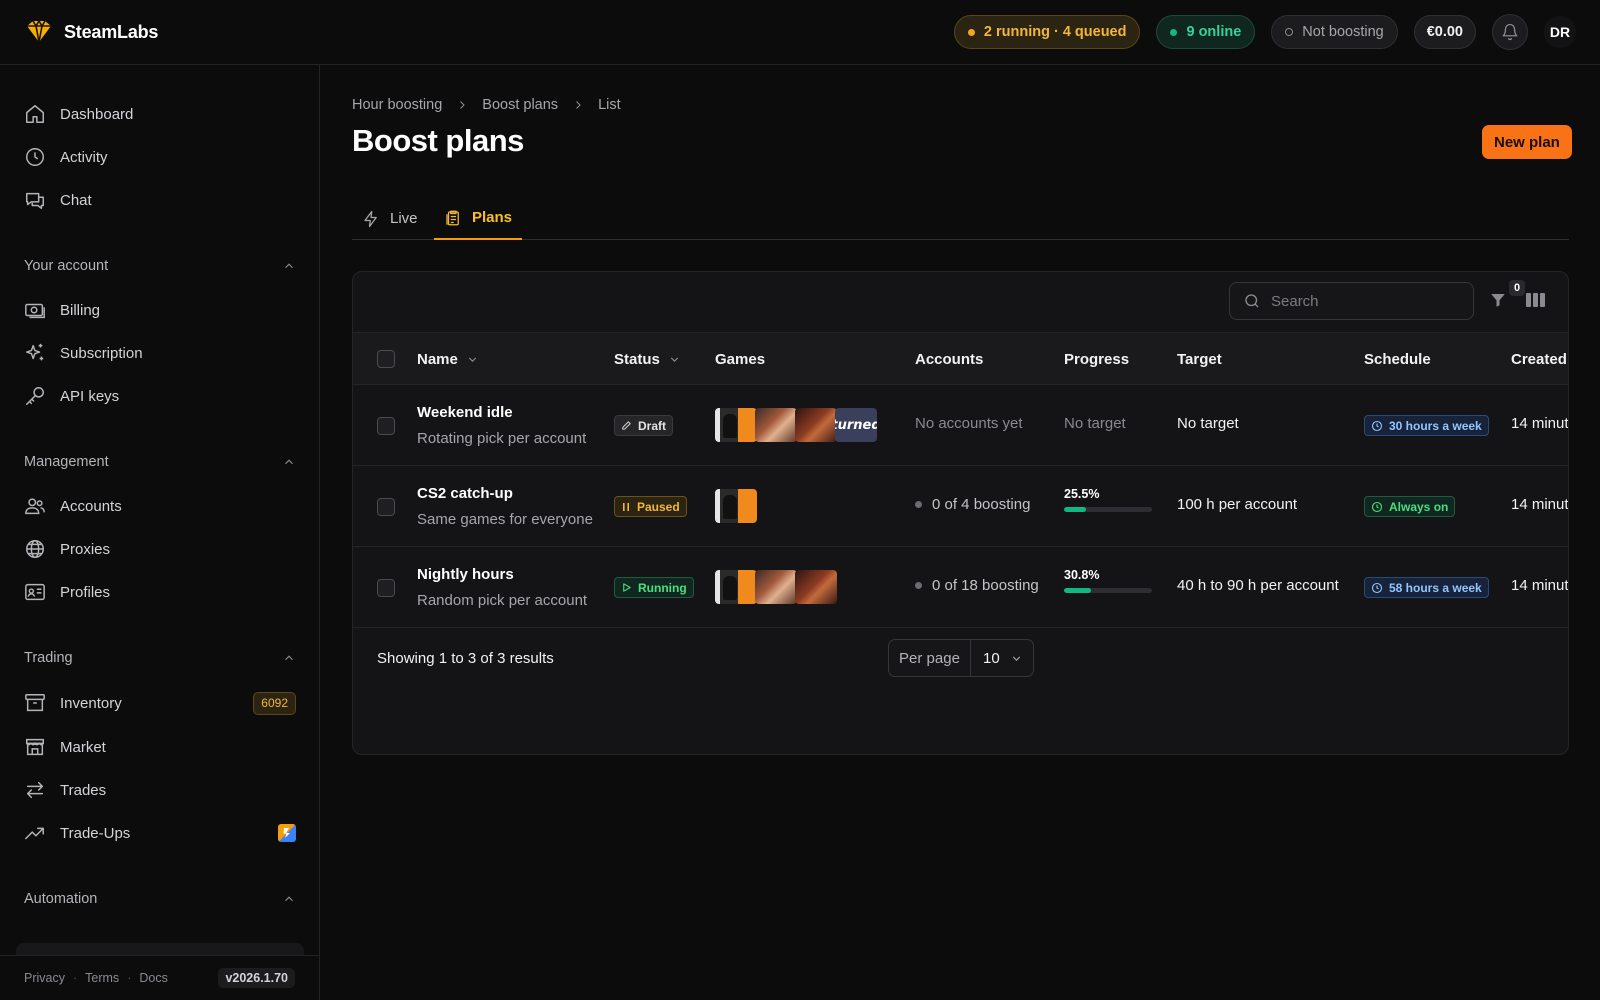 The width and height of the screenshot is (1600, 1000). Describe the element at coordinates (160, 353) in the screenshot. I see `sidebar-item-subscription: Subscription` at that location.